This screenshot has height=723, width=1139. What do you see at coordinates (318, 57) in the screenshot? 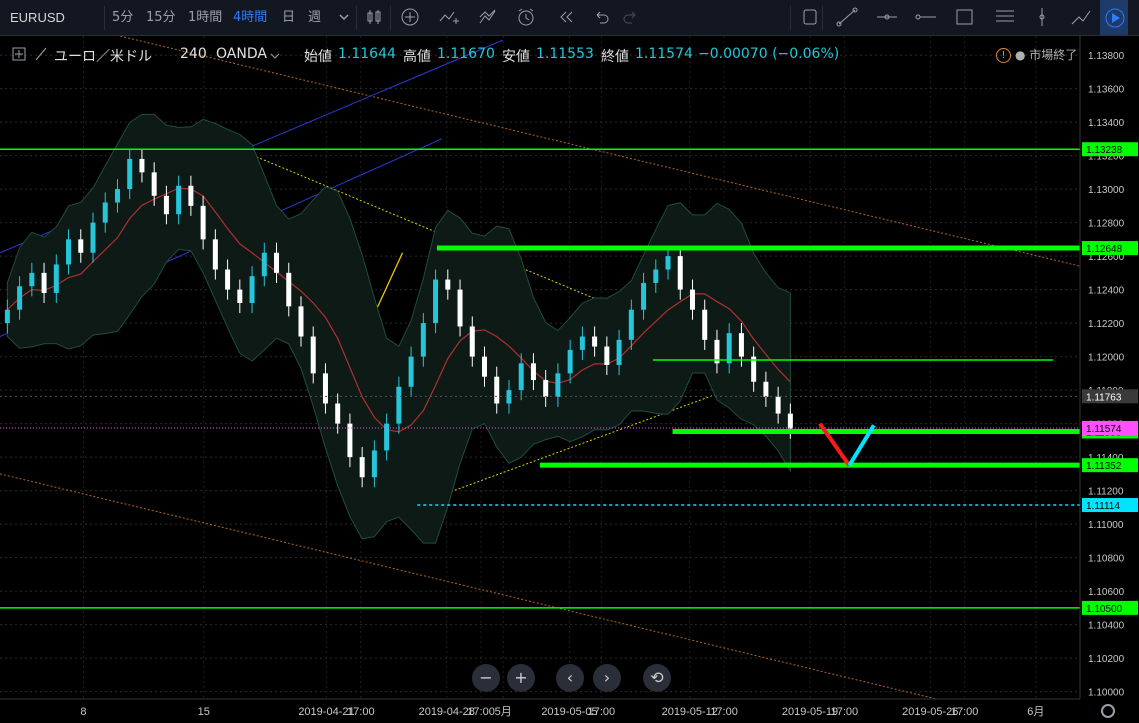
I see `open-label: 始値` at bounding box center [318, 57].